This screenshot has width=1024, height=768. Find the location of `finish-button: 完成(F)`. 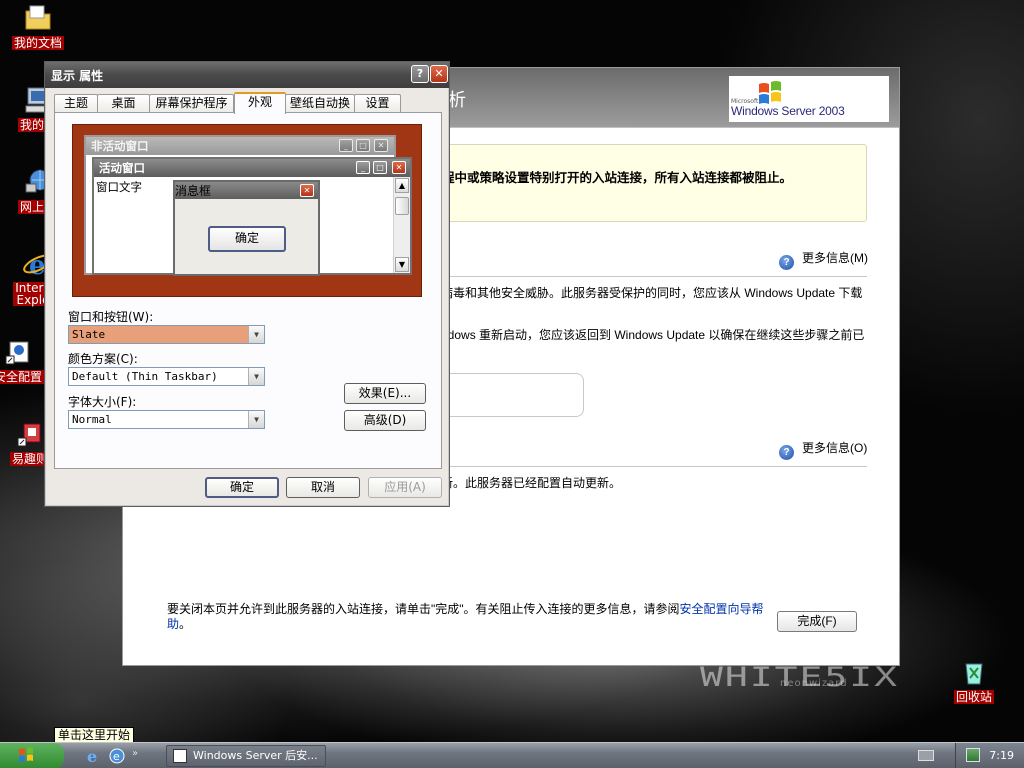

finish-button: 完成(F) is located at coordinates (817, 621).